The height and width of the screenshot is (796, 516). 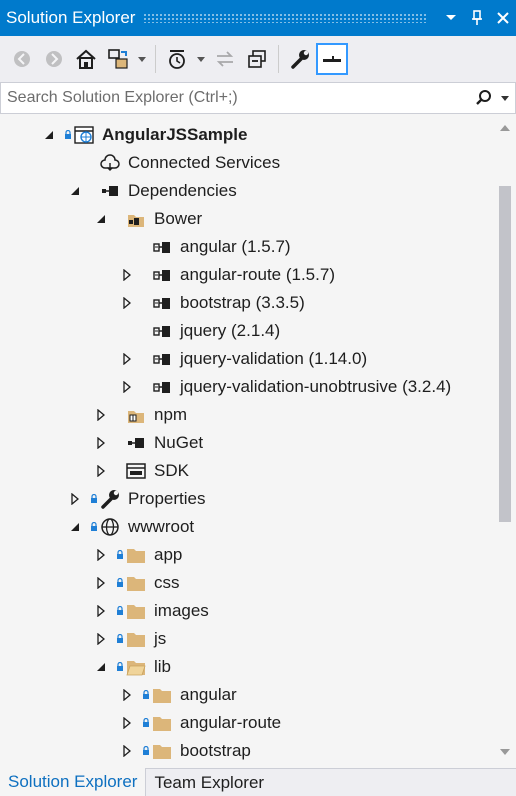 I want to click on tree-item: wwwroot, so click(x=131, y=527).